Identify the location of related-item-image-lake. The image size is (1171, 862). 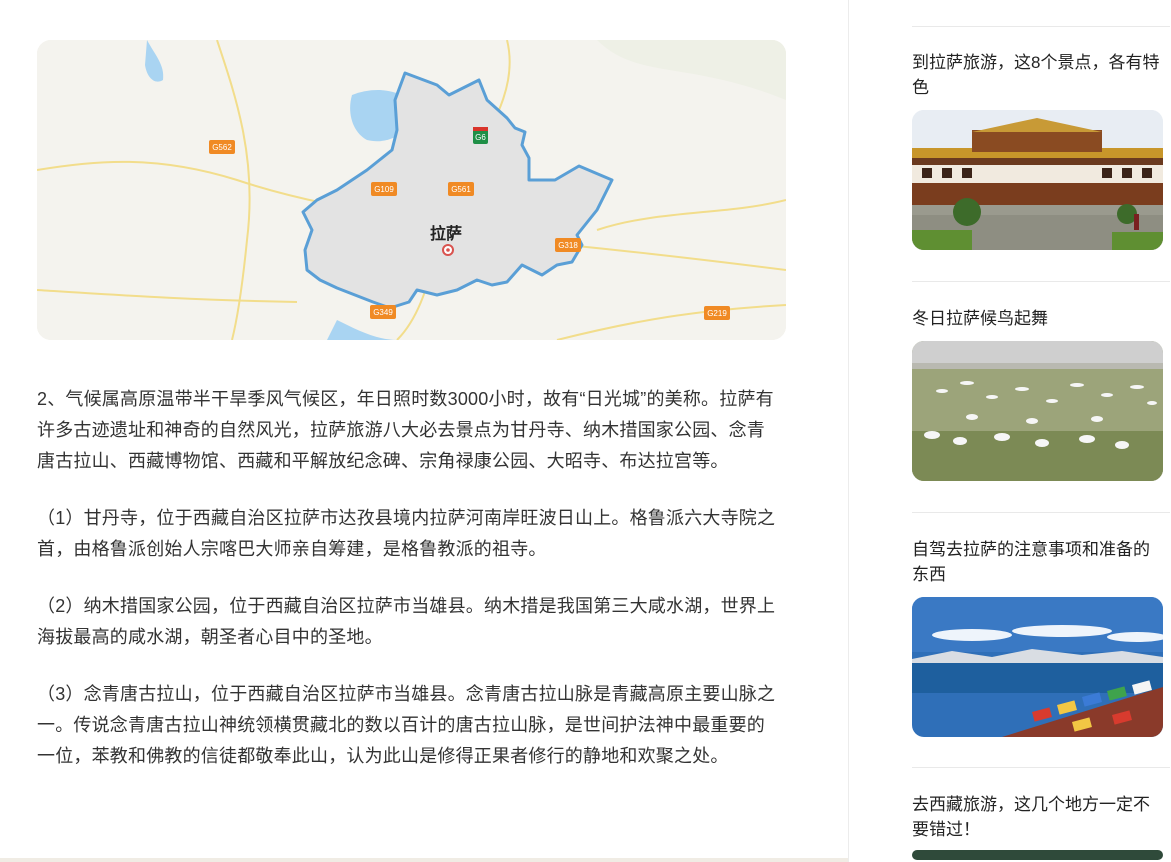
(1037, 667).